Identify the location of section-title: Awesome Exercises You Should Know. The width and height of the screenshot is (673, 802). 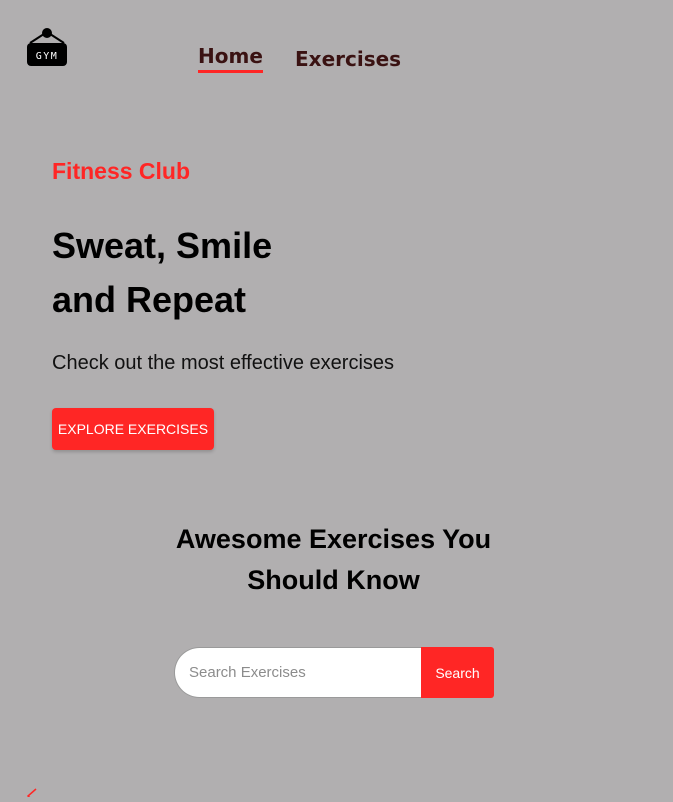
(333, 560).